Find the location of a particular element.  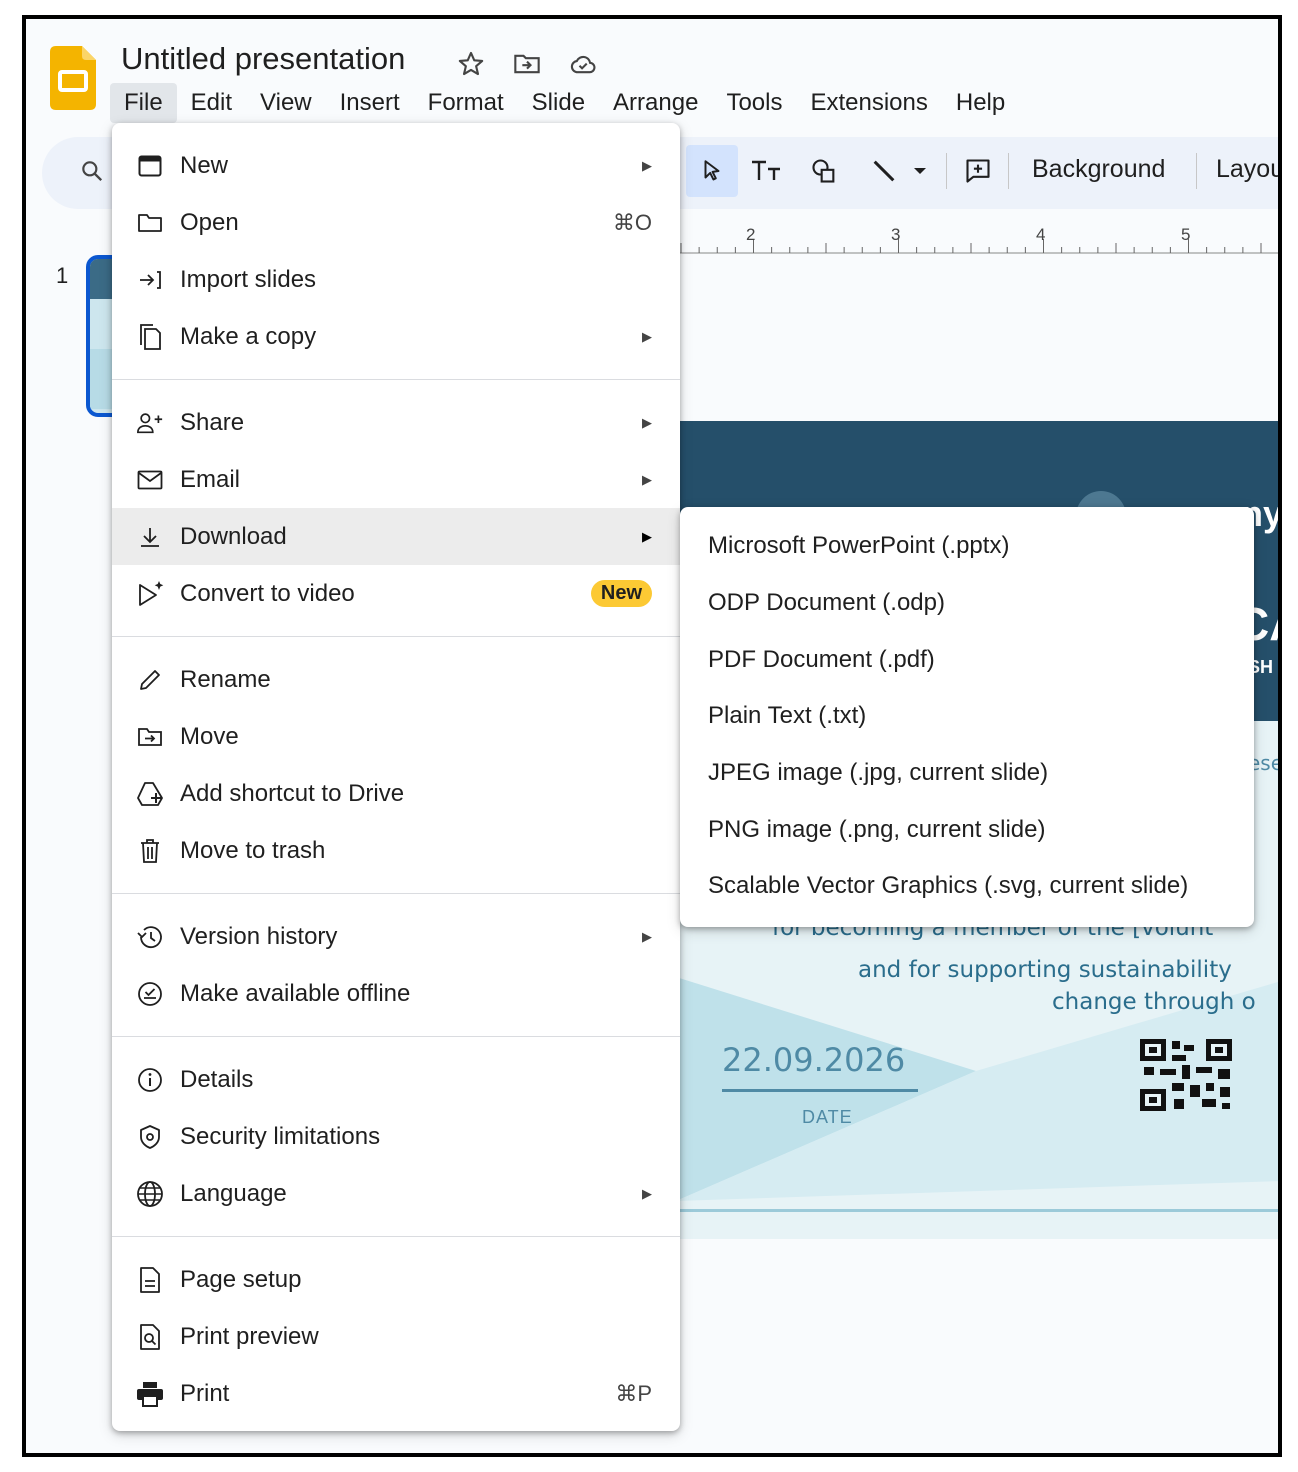

download-icon is located at coordinates (150, 537).